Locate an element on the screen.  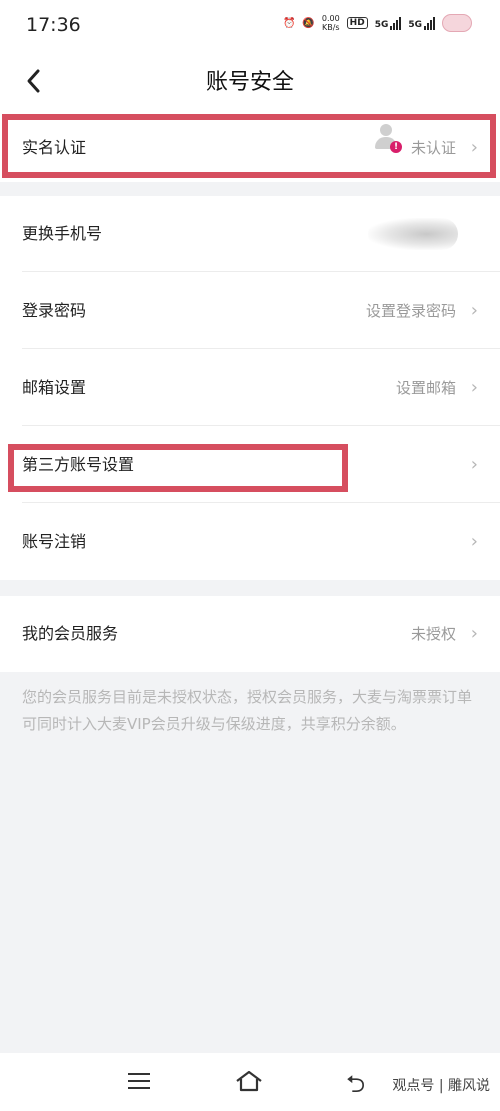
network-speed: 0.00 KB/s is located at coordinates (331, 23).